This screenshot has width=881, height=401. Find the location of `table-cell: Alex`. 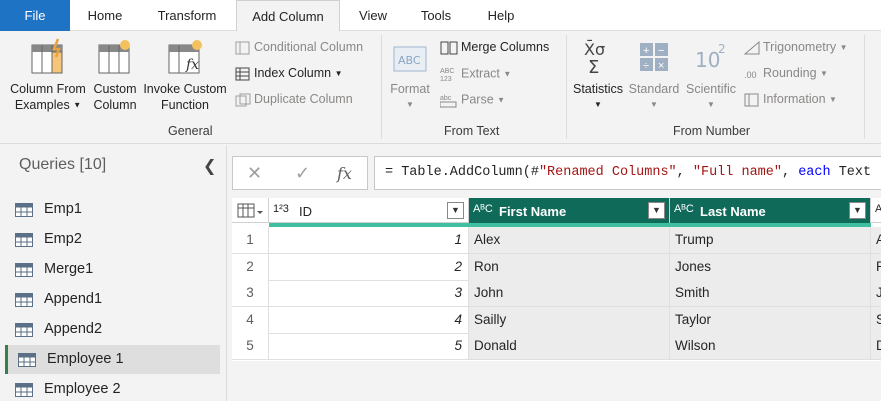

table-cell: Alex is located at coordinates (569, 240).